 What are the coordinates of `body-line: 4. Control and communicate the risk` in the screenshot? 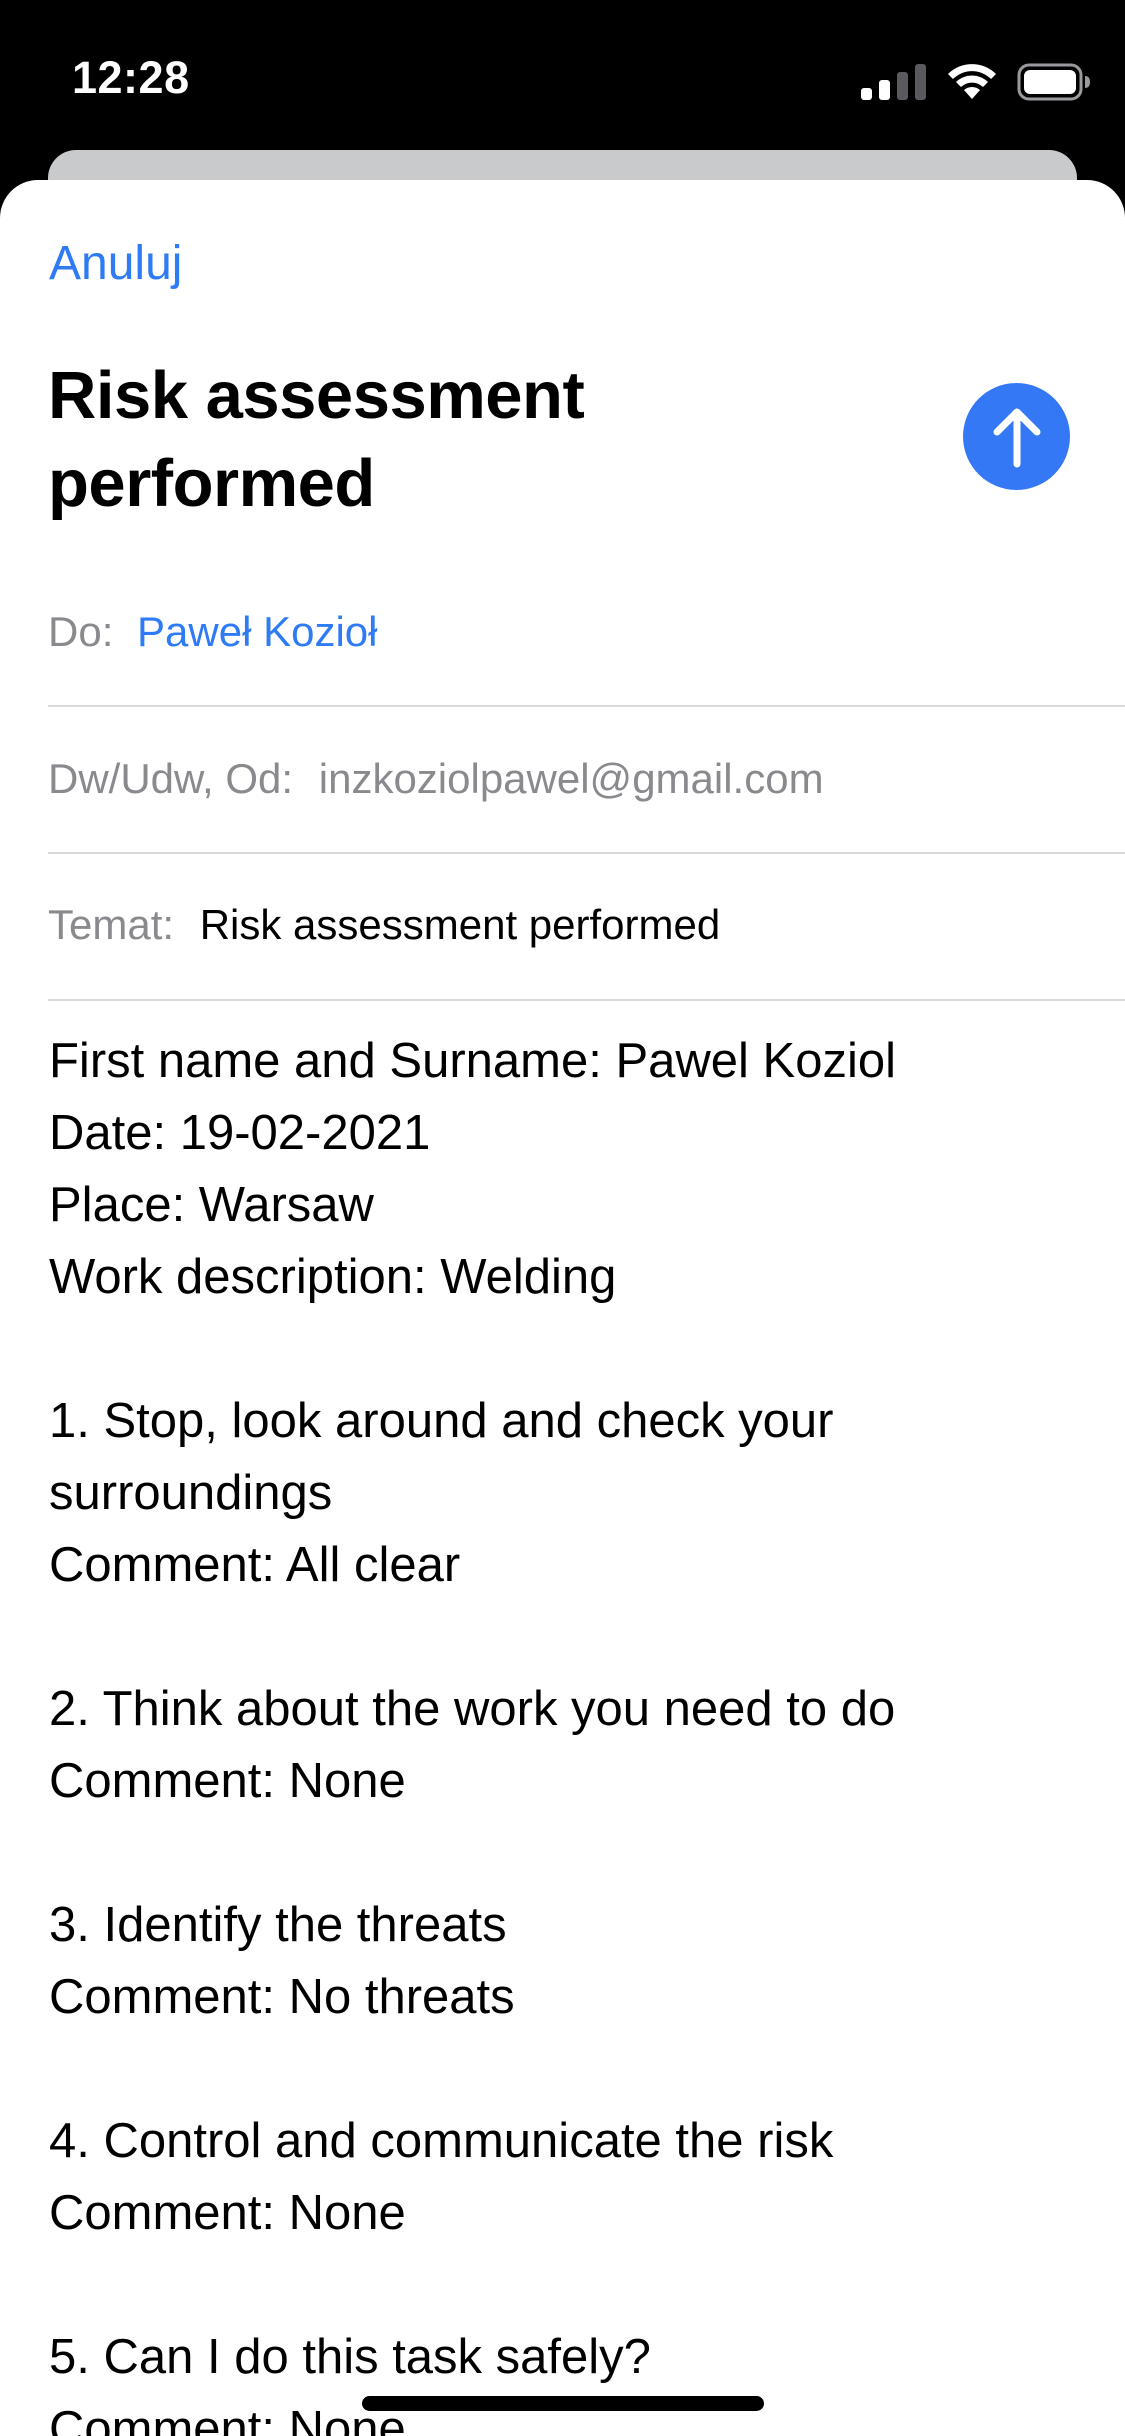 It's located at (441, 2141).